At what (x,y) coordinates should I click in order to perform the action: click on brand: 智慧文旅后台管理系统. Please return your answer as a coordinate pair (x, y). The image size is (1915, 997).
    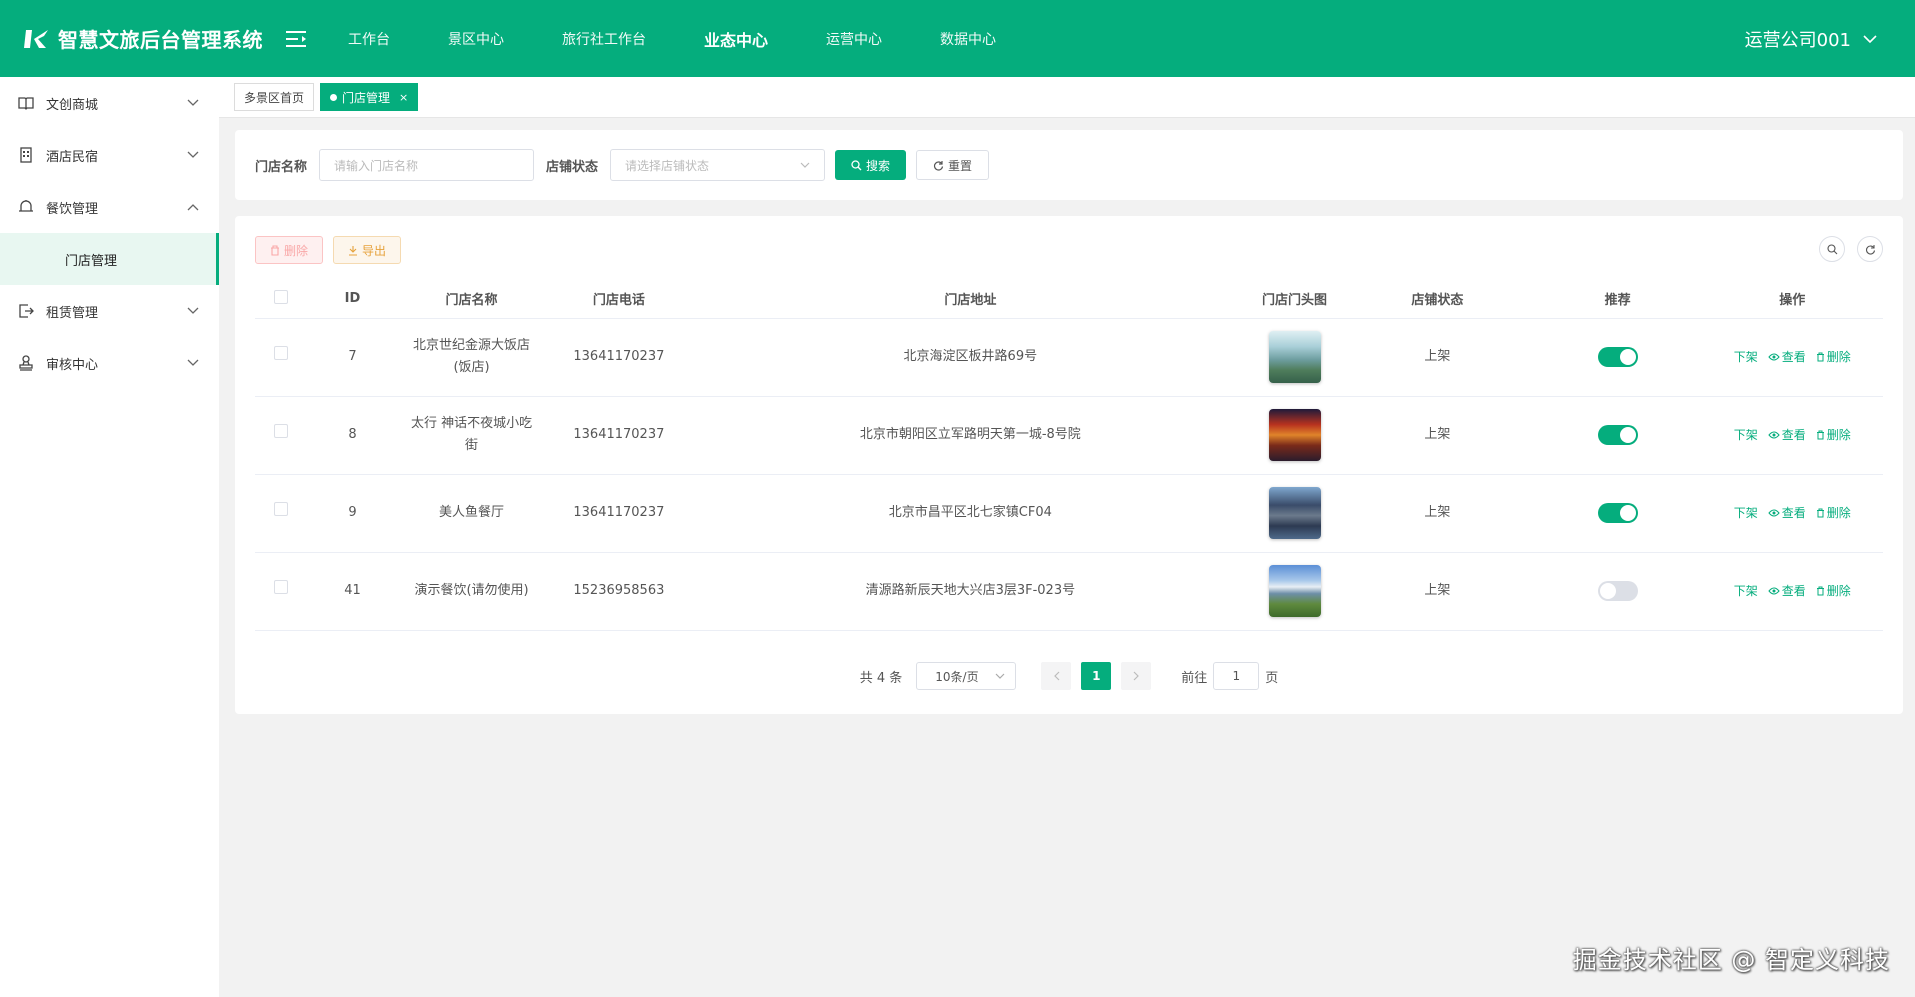
    Looking at the image, I should click on (141, 38).